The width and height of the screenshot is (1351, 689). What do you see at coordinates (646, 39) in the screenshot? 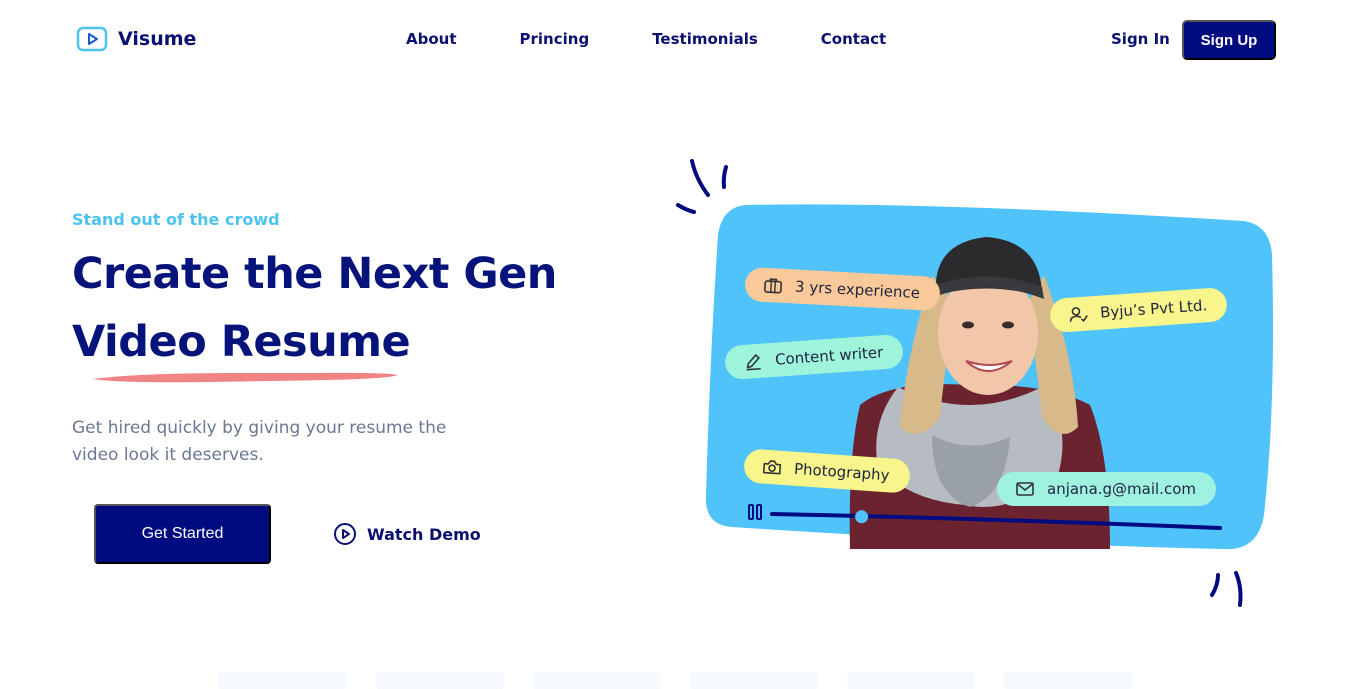
I see `nav-links: About Princing Testimonials Contact` at bounding box center [646, 39].